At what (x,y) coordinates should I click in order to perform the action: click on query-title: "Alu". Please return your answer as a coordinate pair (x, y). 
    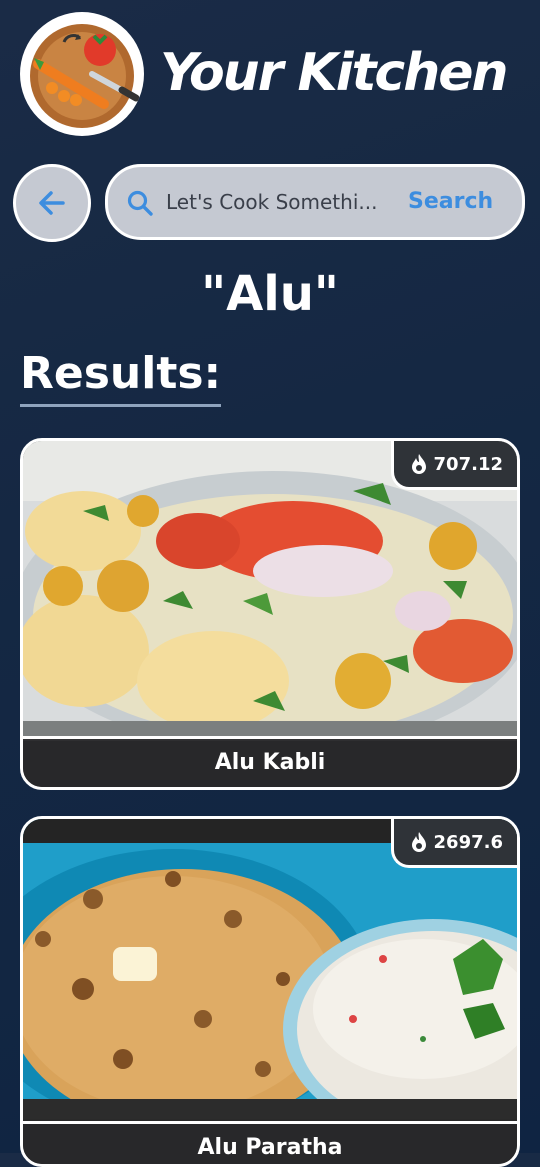
    Looking at the image, I should click on (270, 294).